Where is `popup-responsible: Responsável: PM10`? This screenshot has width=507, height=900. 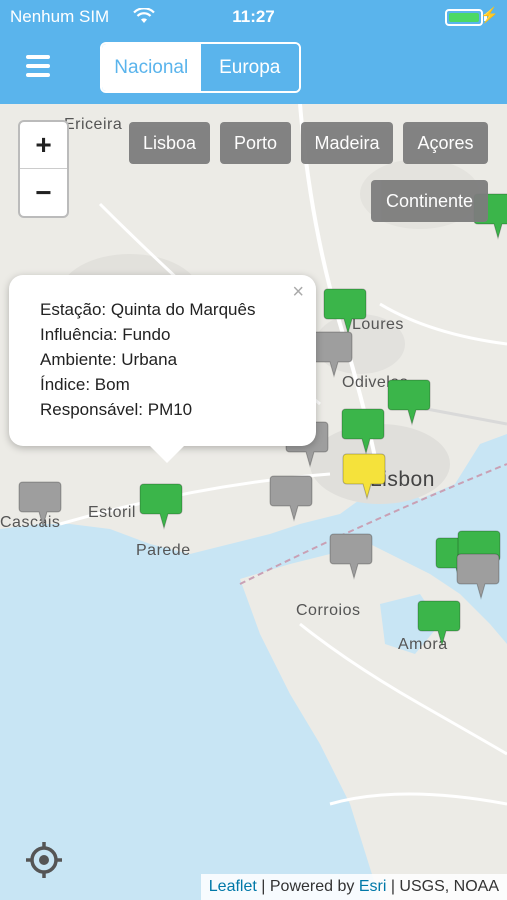
popup-responsible: Responsável: PM10 is located at coordinates (116, 409).